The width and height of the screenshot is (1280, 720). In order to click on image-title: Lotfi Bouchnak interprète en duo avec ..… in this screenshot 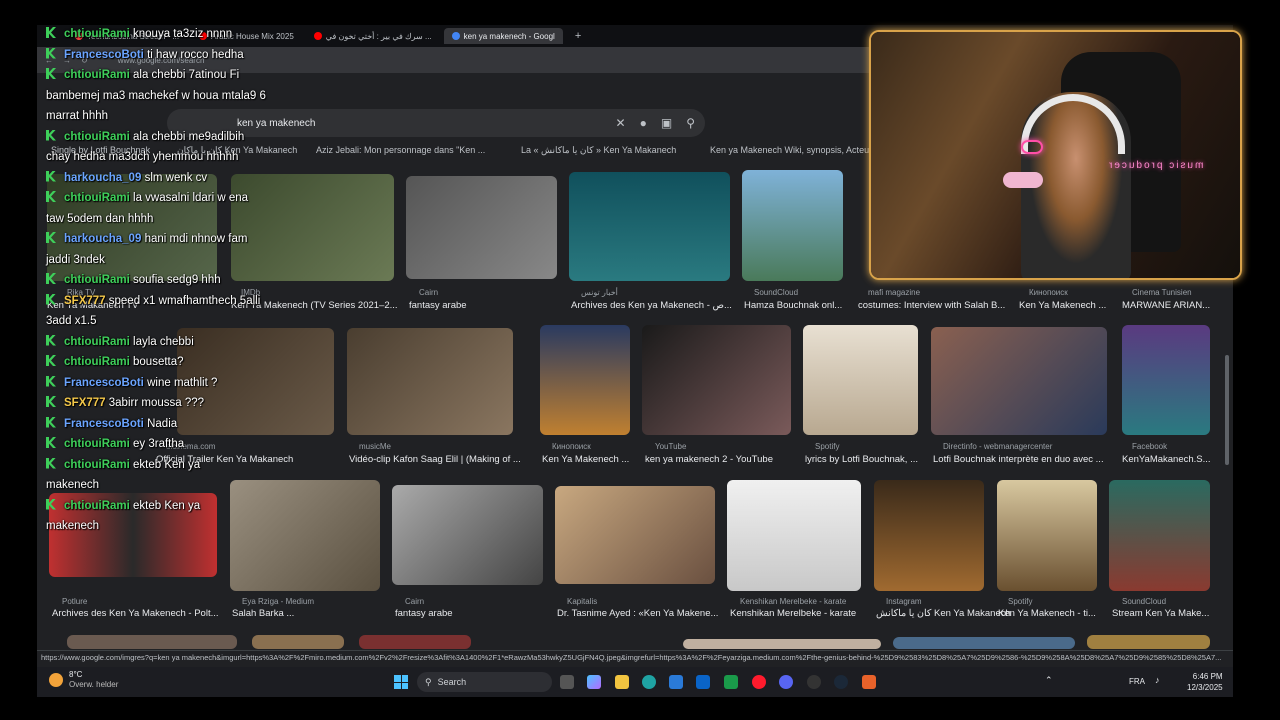, I will do `click(1018, 459)`.